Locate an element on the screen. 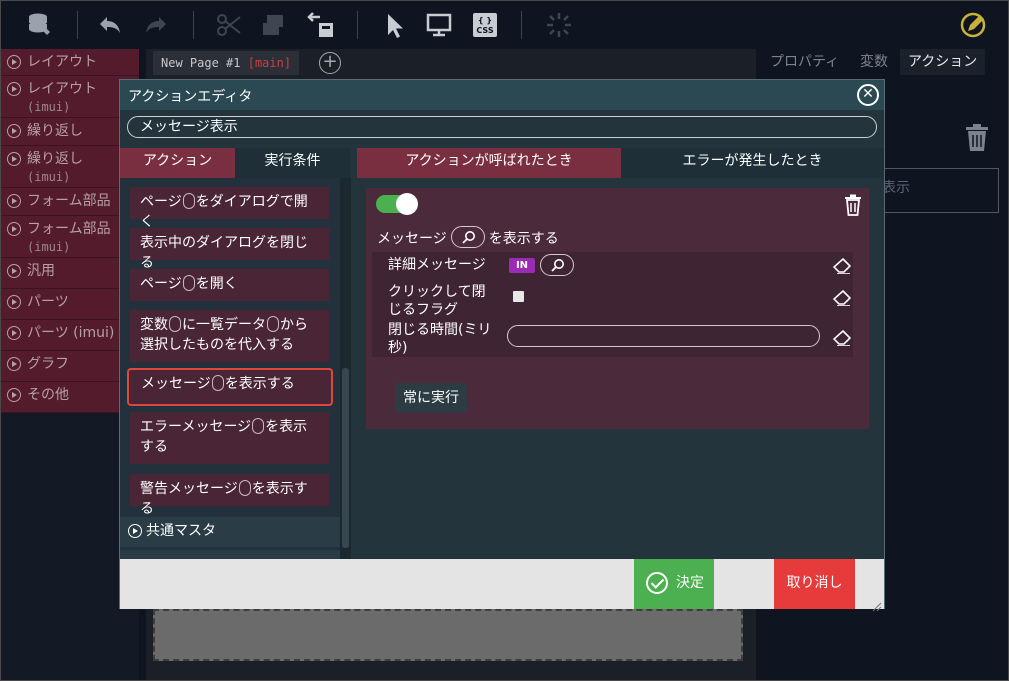  loading-icon is located at coordinates (559, 25).